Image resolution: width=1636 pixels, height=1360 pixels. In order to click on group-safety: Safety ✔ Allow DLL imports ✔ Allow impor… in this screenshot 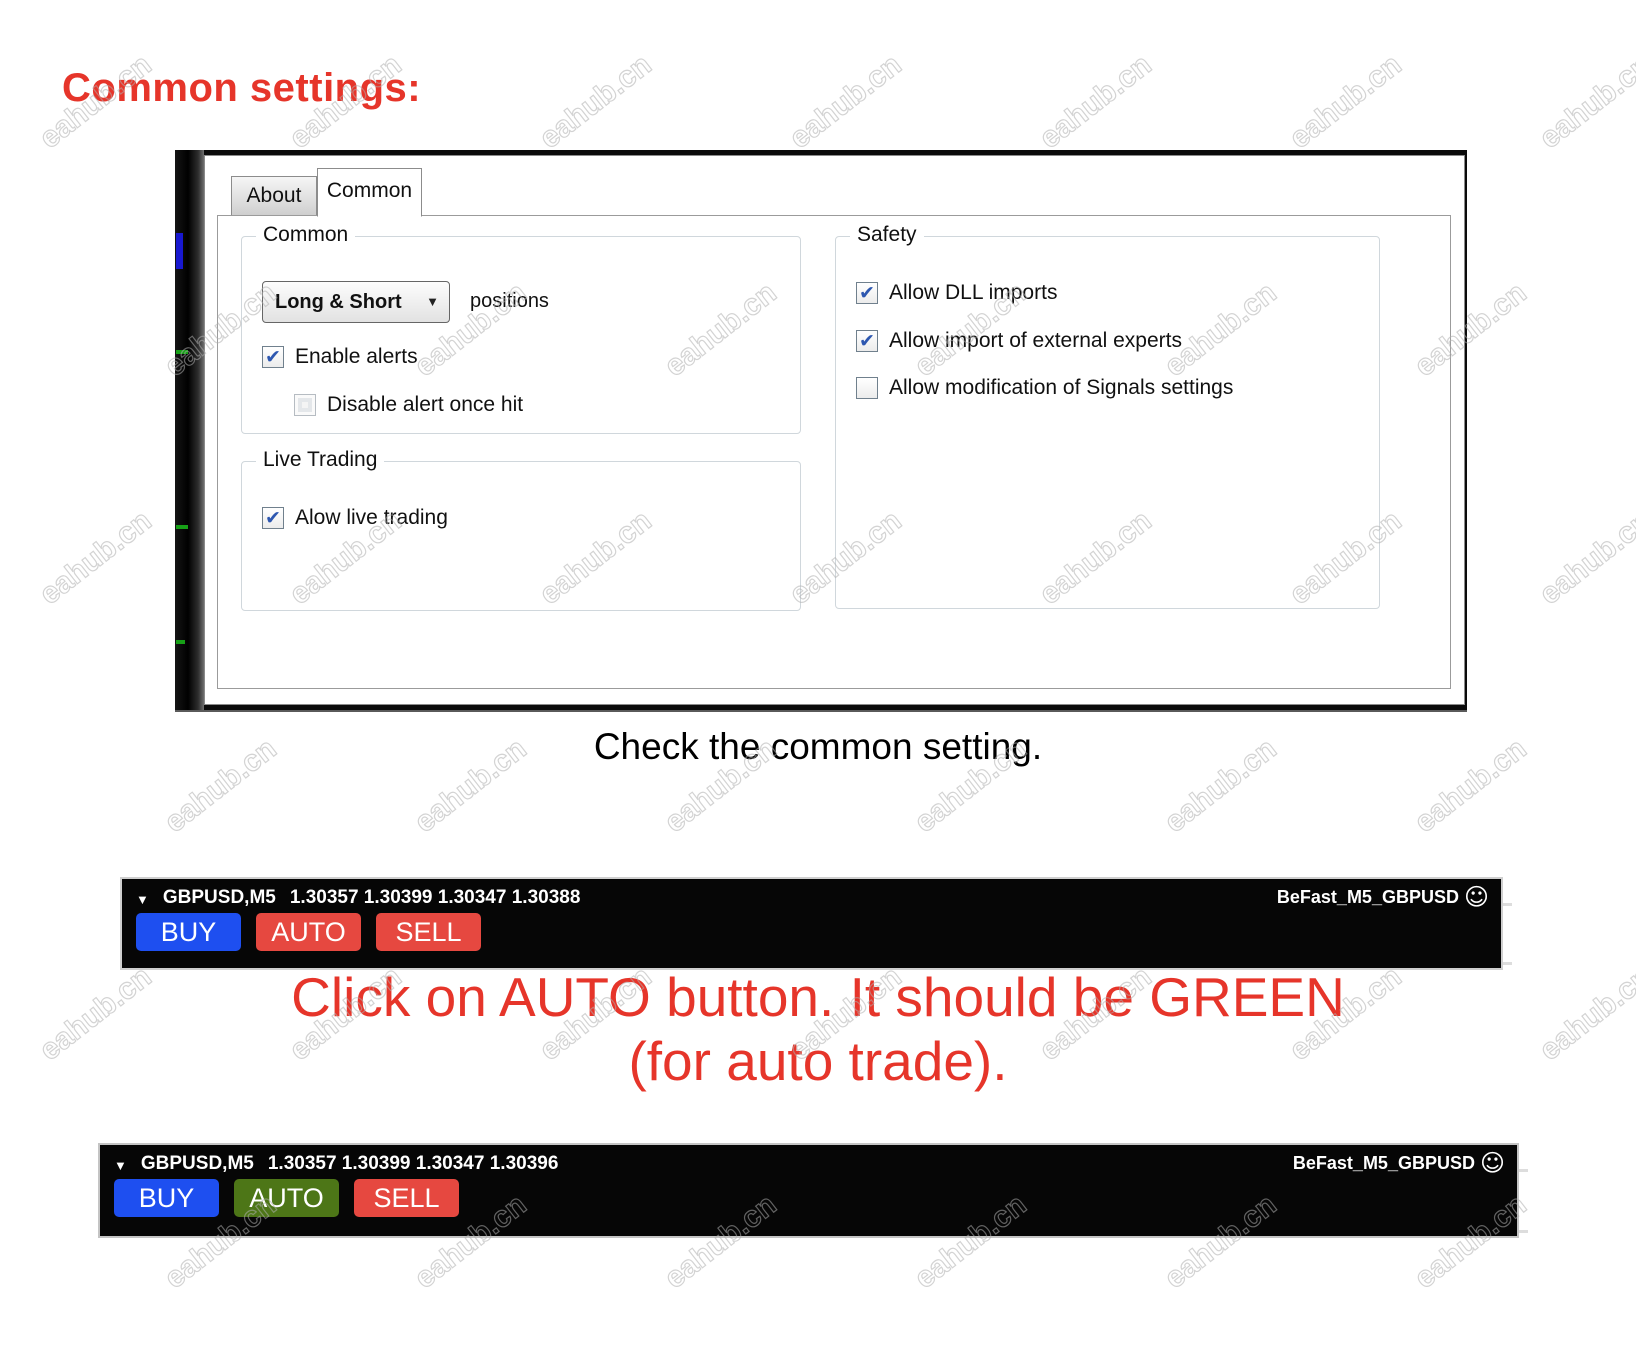, I will do `click(1107, 416)`.